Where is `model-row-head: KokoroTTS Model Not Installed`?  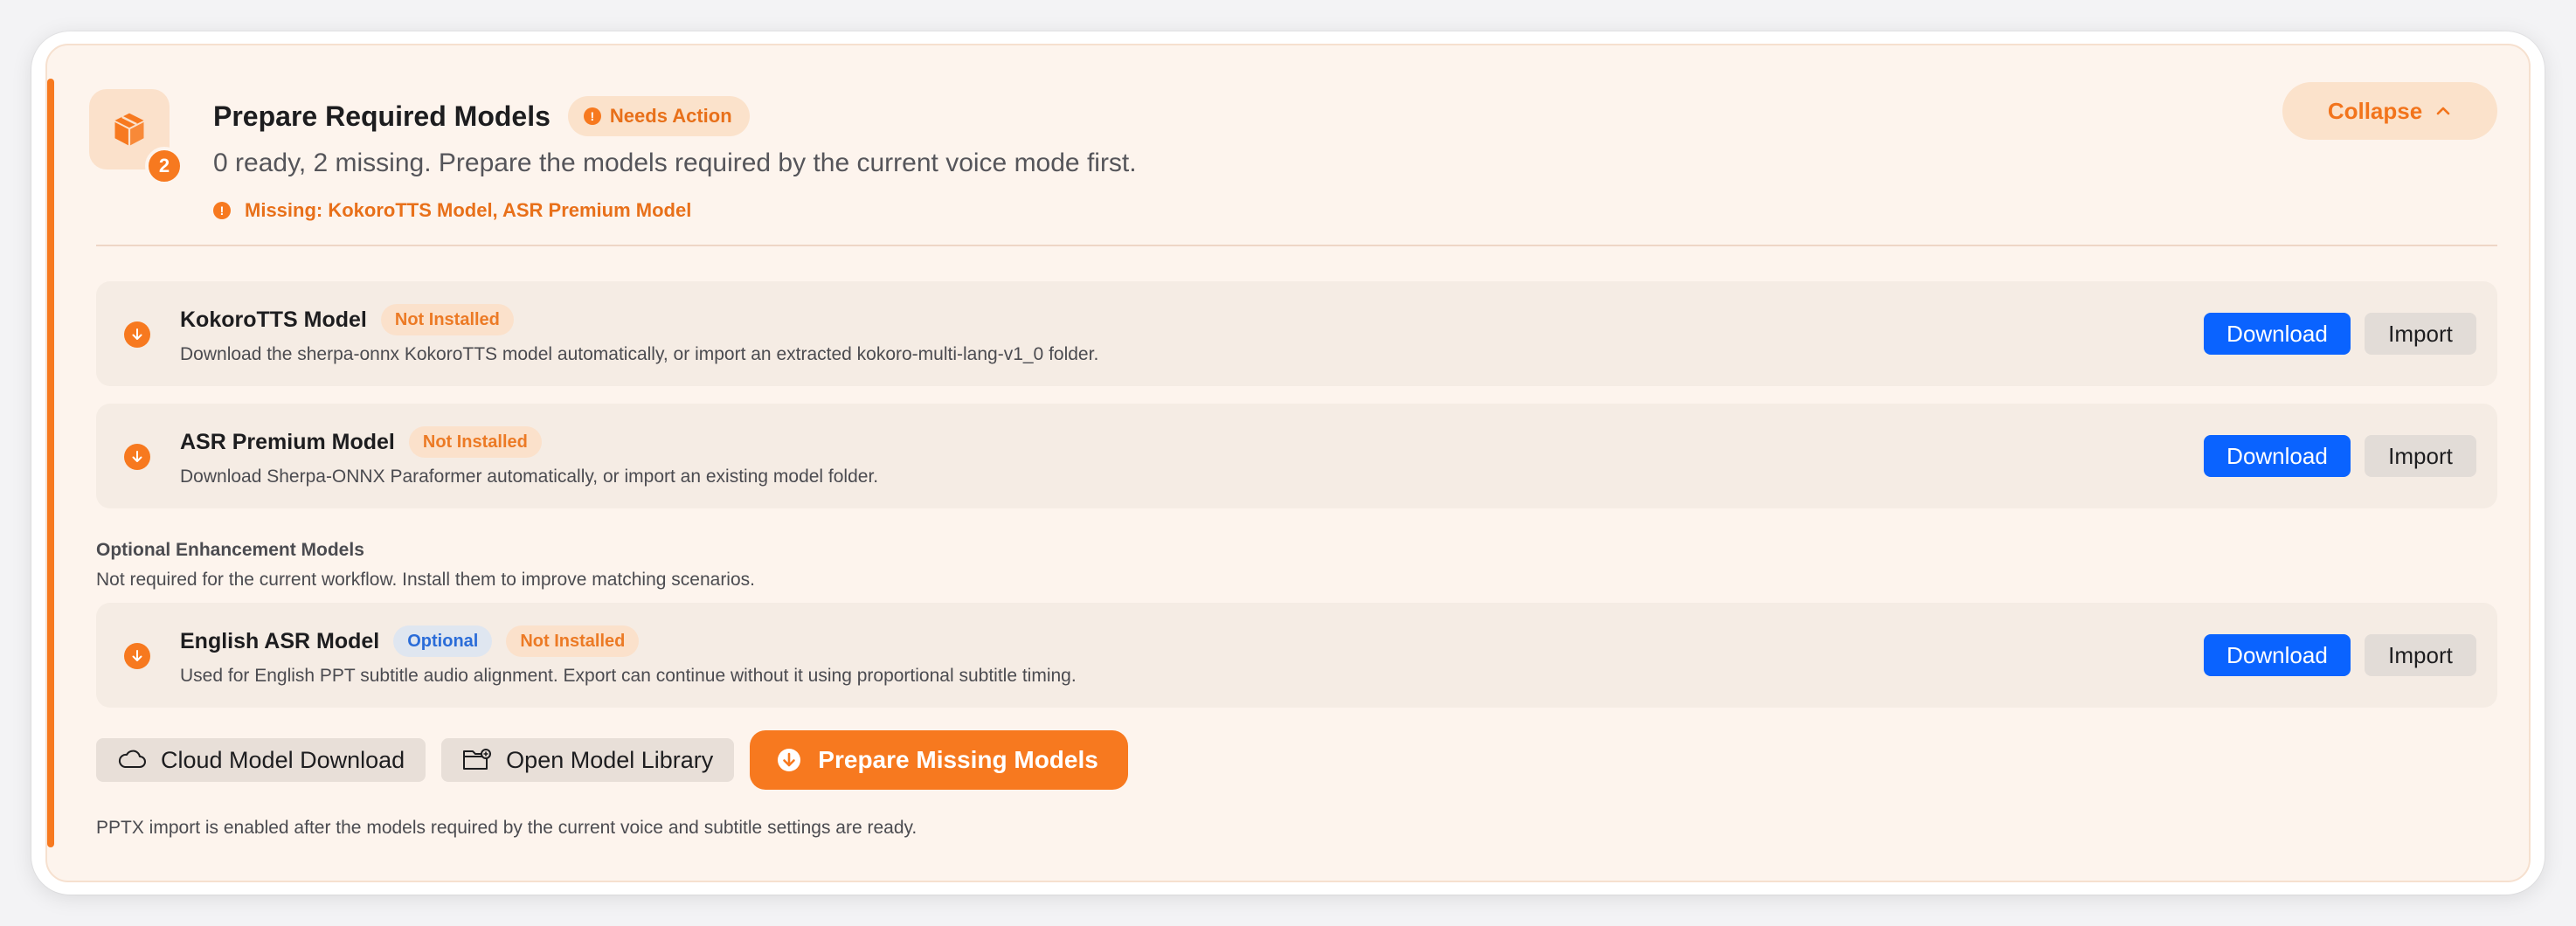
model-row-head: KokoroTTS Model Not Installed is located at coordinates (347, 320).